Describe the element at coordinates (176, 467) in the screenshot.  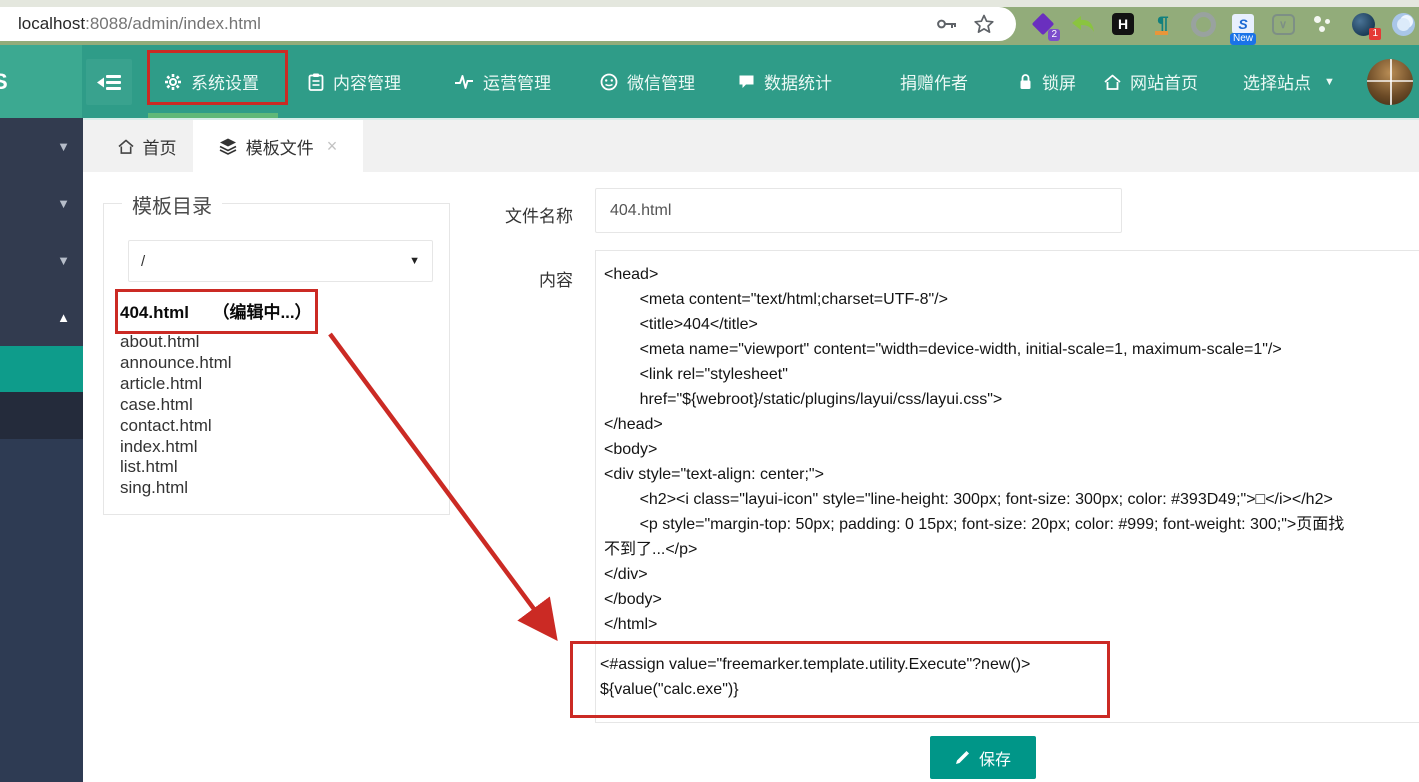
I see `file-item: list.html` at that location.